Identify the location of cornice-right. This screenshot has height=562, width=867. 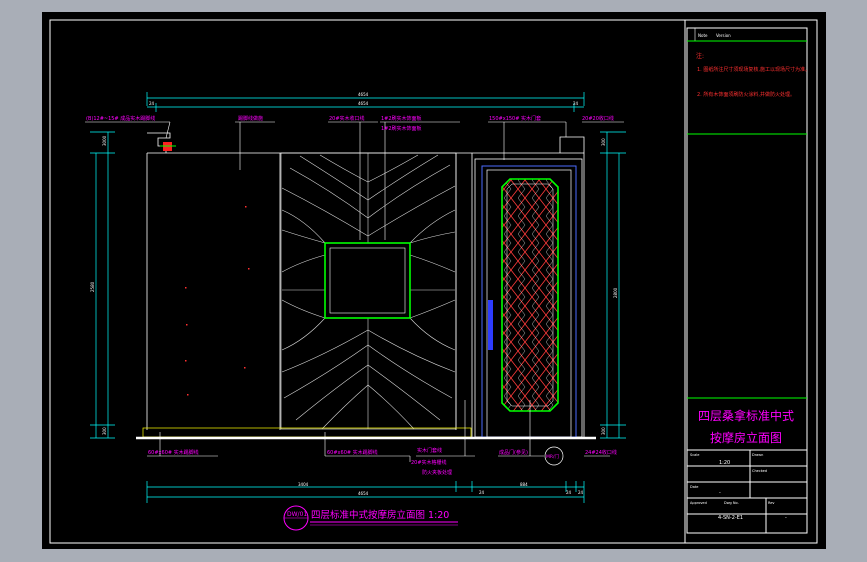
(572, 144).